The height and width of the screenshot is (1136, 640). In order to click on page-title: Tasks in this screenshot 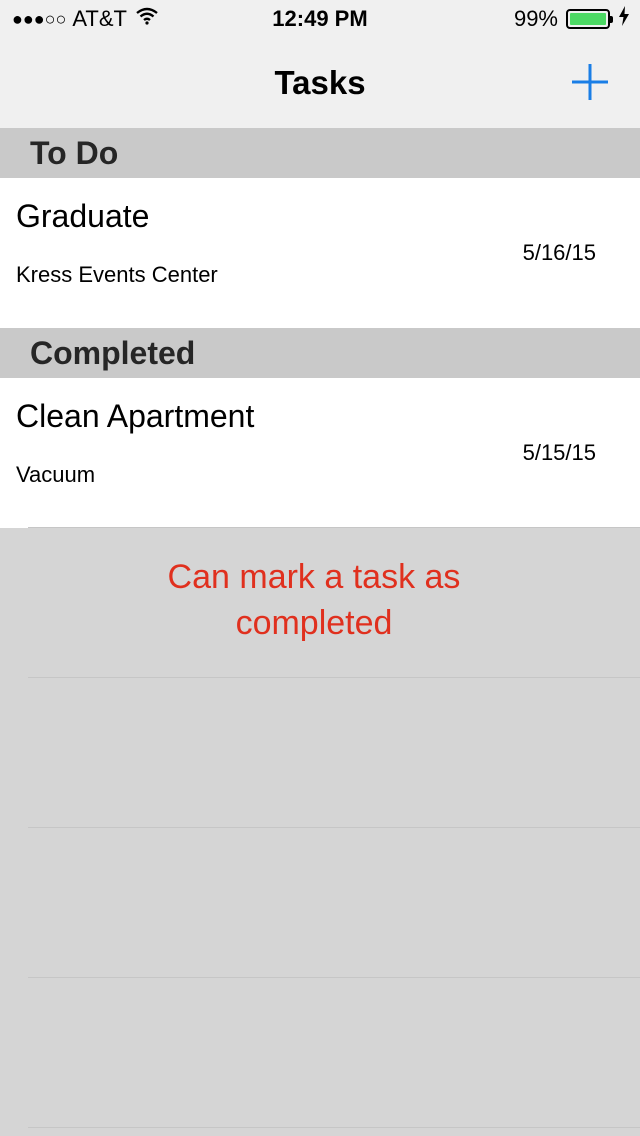, I will do `click(320, 82)`.